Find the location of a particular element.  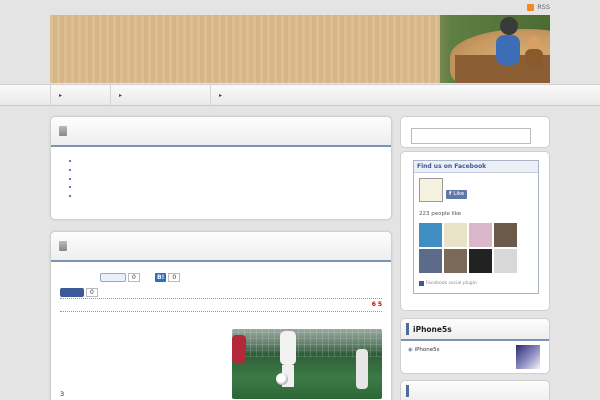

article-paragraph: 3 is located at coordinates (135, 394).